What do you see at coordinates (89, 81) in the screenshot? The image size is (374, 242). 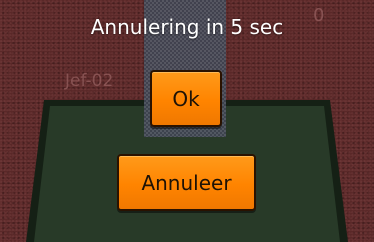 I see `opponent-name: Jef-02` at bounding box center [89, 81].